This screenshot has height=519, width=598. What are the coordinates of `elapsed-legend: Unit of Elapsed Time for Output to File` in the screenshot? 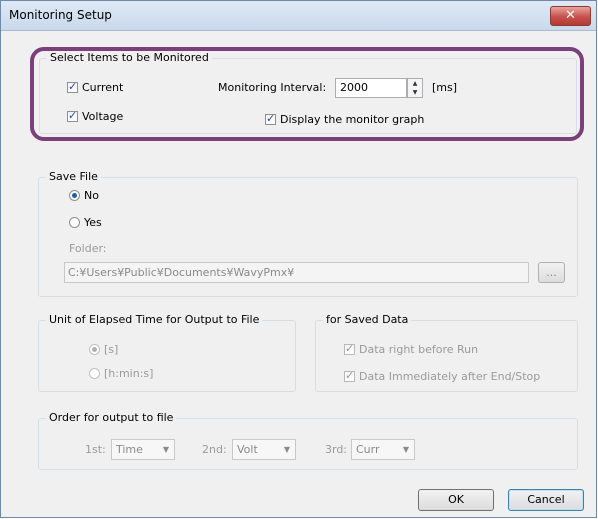 It's located at (154, 319).